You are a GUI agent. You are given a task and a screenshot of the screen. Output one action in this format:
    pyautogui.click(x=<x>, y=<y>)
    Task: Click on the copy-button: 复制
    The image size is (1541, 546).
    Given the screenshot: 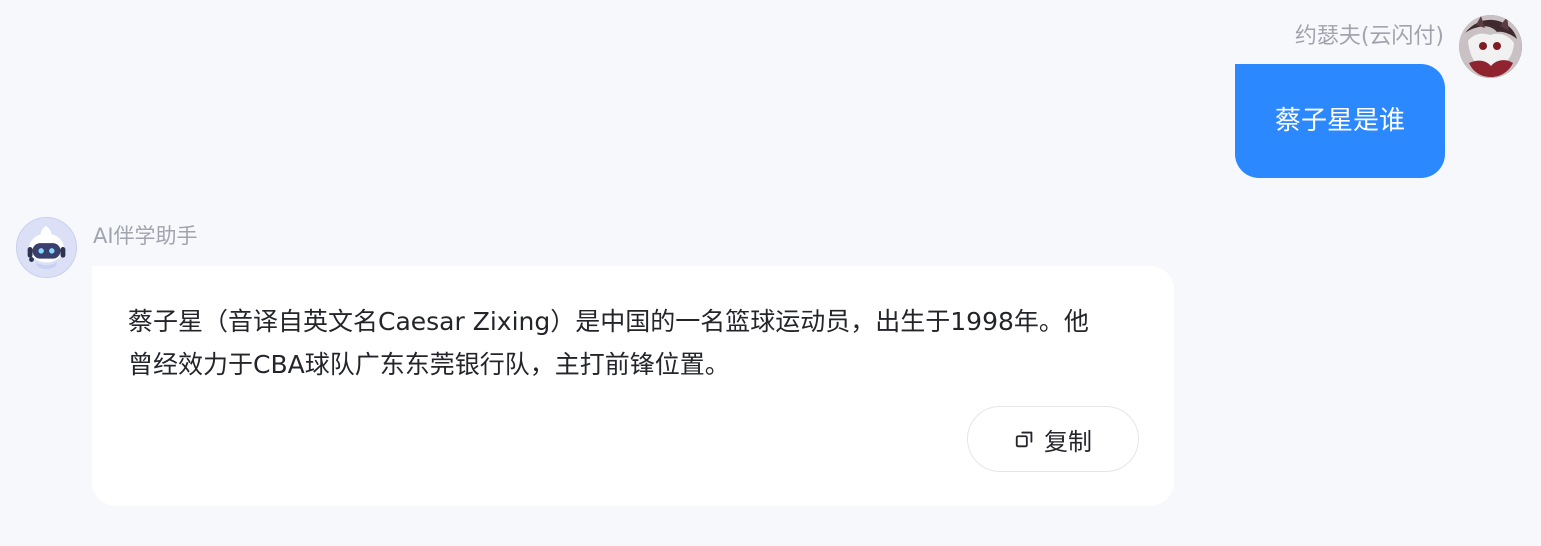 What is the action you would take?
    pyautogui.click(x=1053, y=439)
    